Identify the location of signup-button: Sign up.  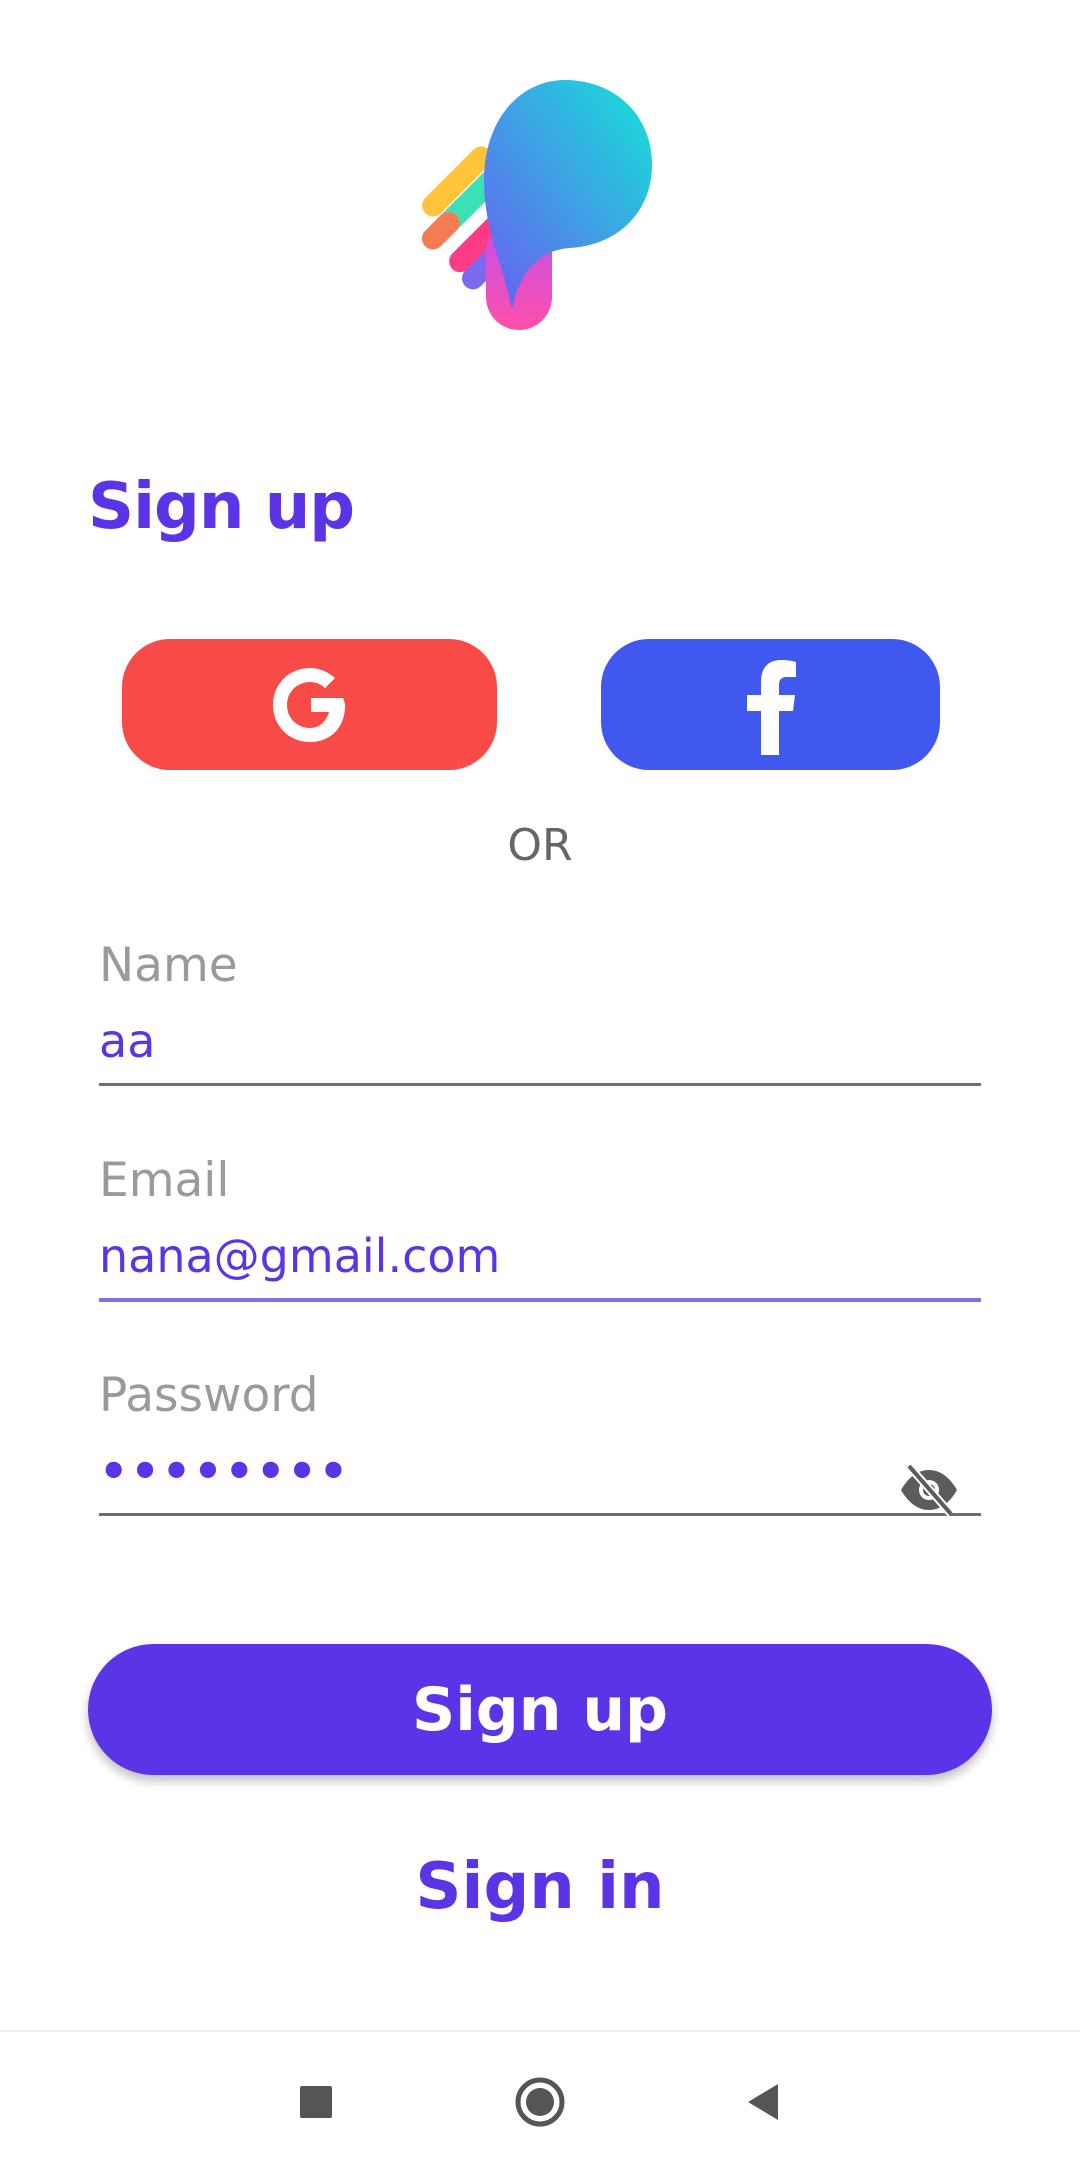
(540, 1709).